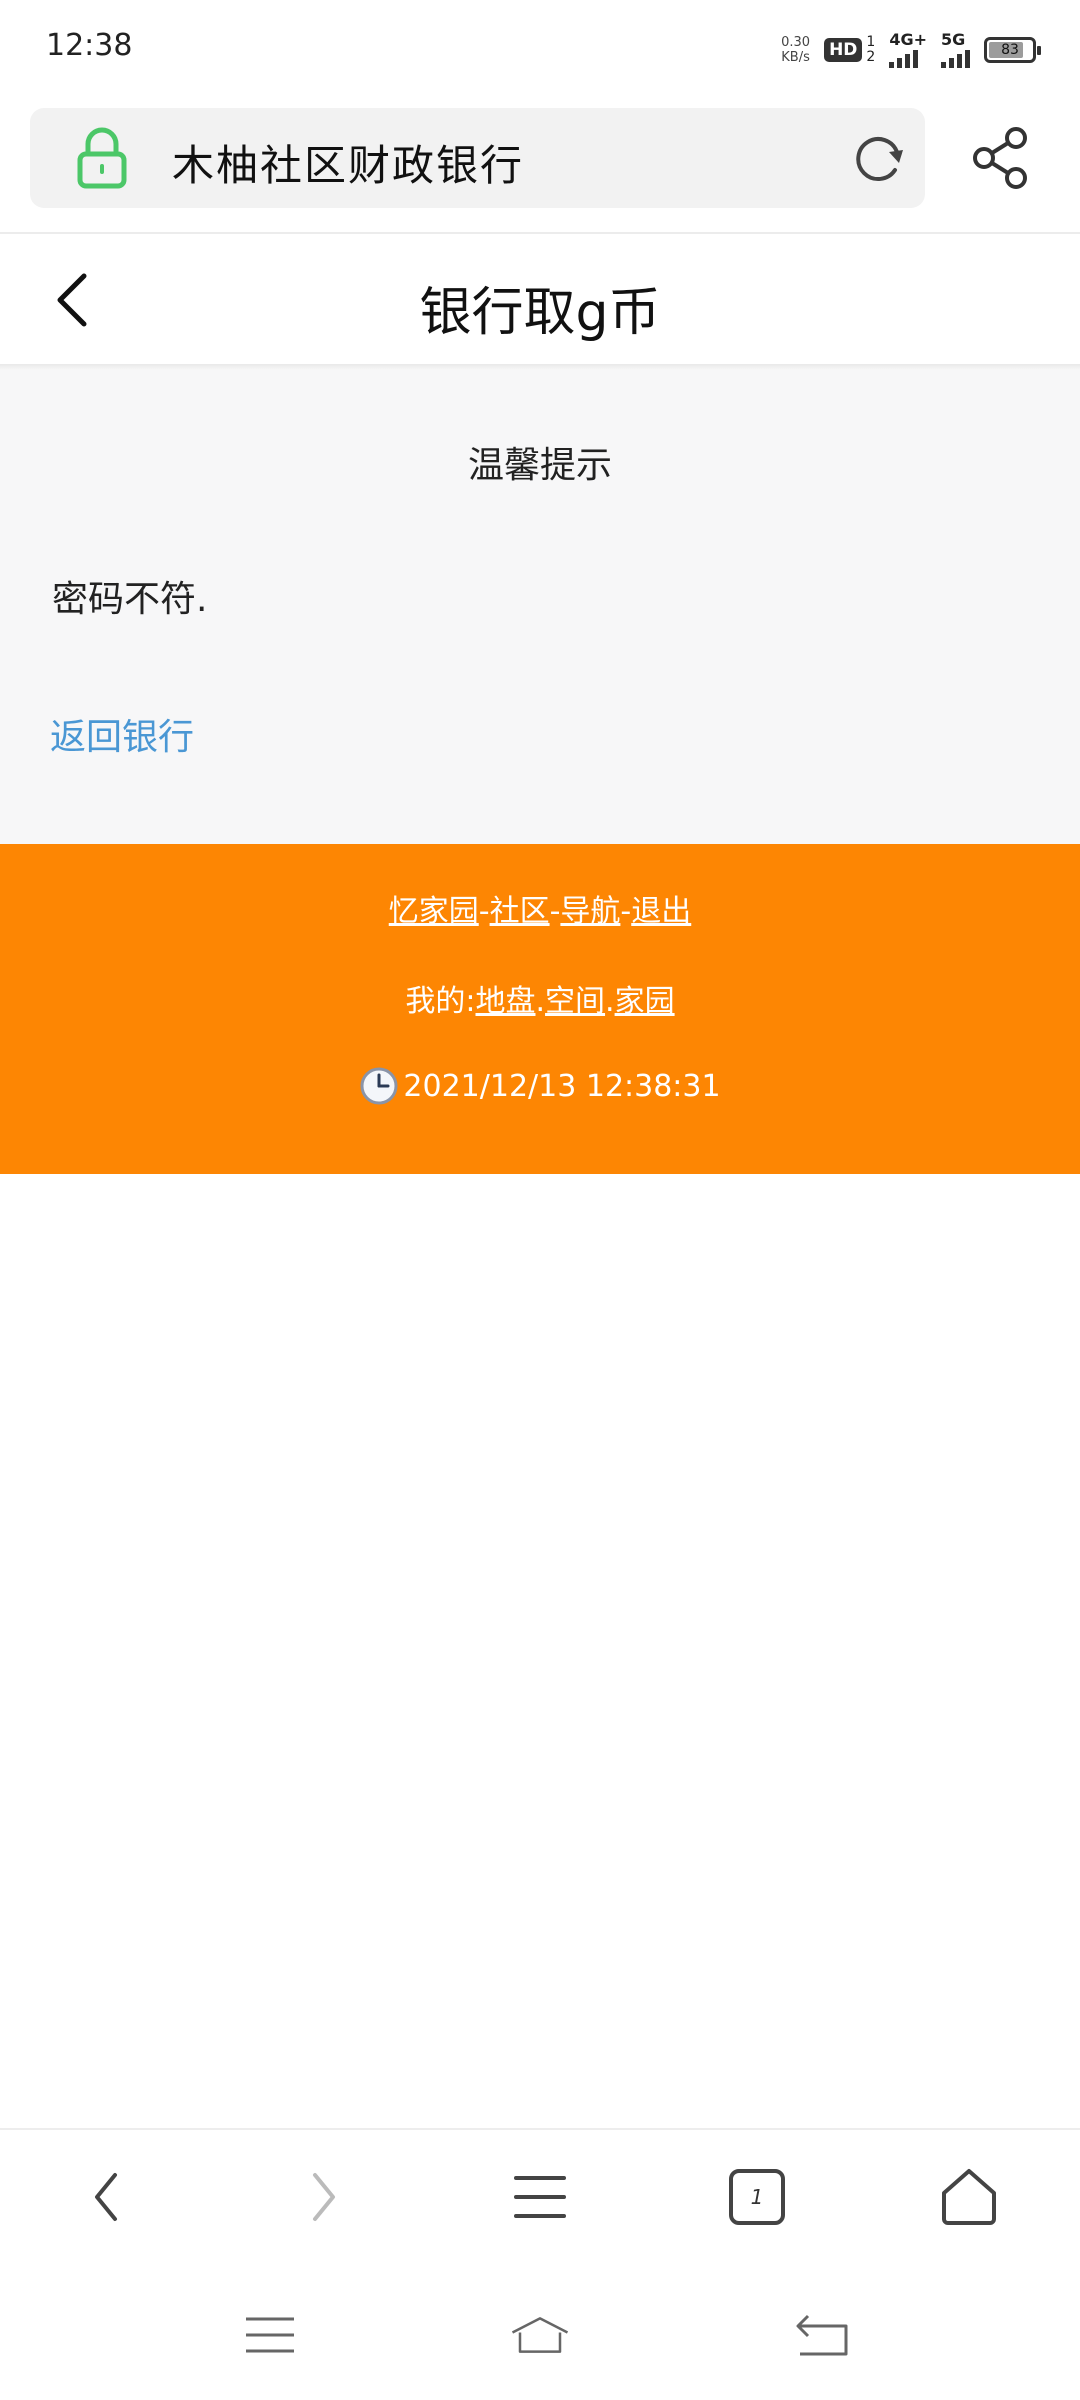 The image size is (1080, 2400). I want to click on network-speed: 0.30 KB/s, so click(795, 50).